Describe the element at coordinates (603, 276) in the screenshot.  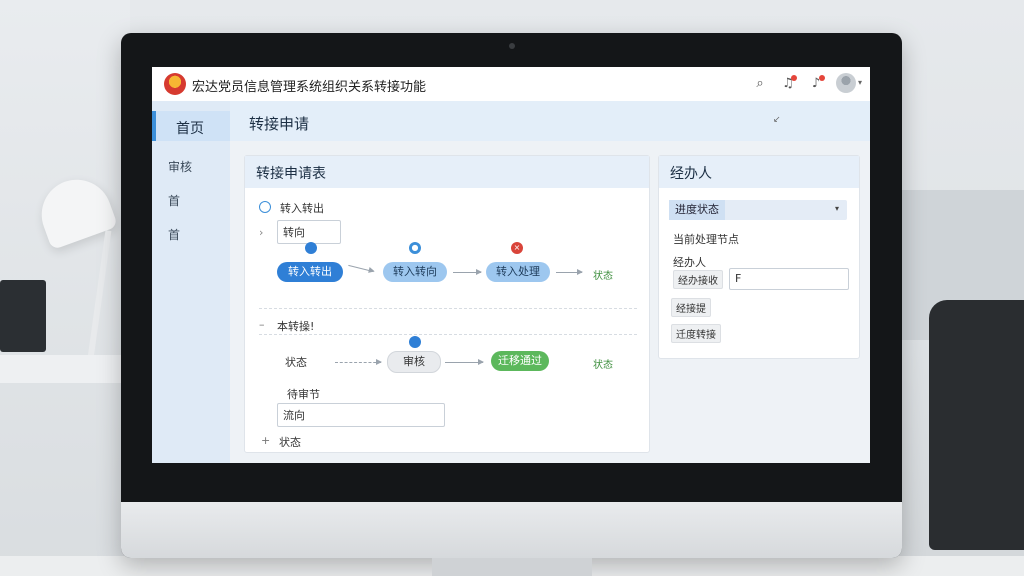
I see `flow-status: 状态` at that location.